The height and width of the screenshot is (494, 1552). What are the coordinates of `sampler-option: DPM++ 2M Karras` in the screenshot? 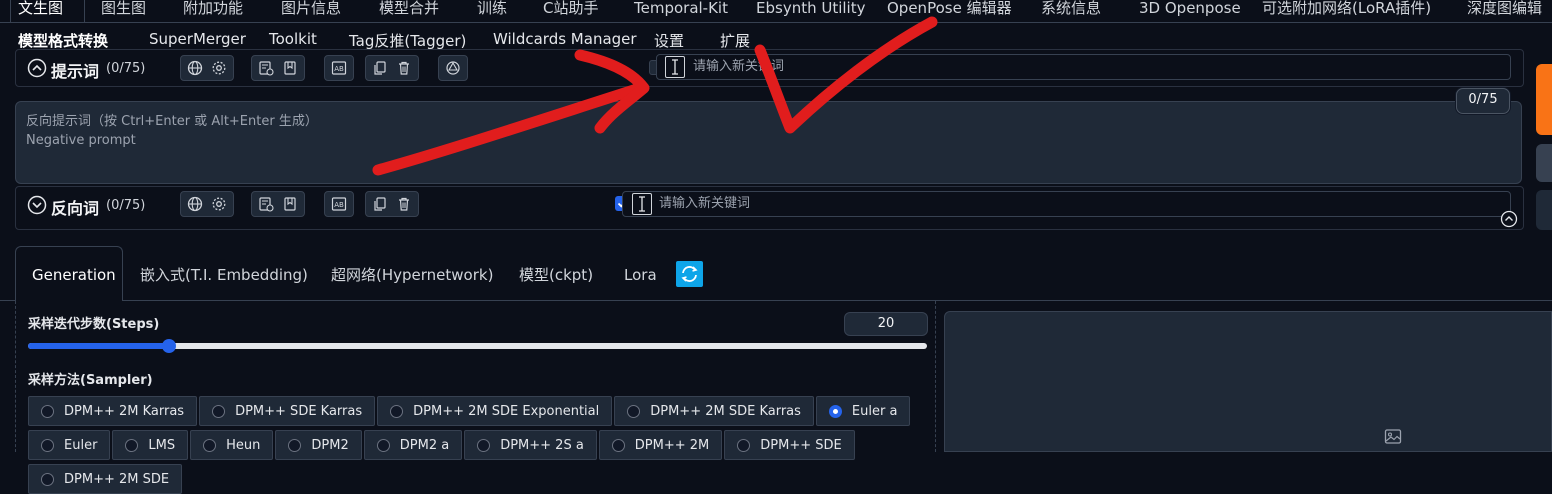 It's located at (113, 411).